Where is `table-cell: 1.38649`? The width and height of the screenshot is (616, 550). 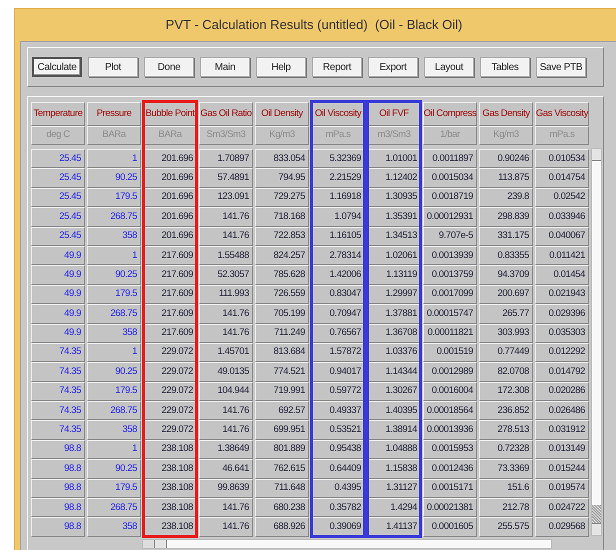 table-cell: 1.38649 is located at coordinates (226, 450).